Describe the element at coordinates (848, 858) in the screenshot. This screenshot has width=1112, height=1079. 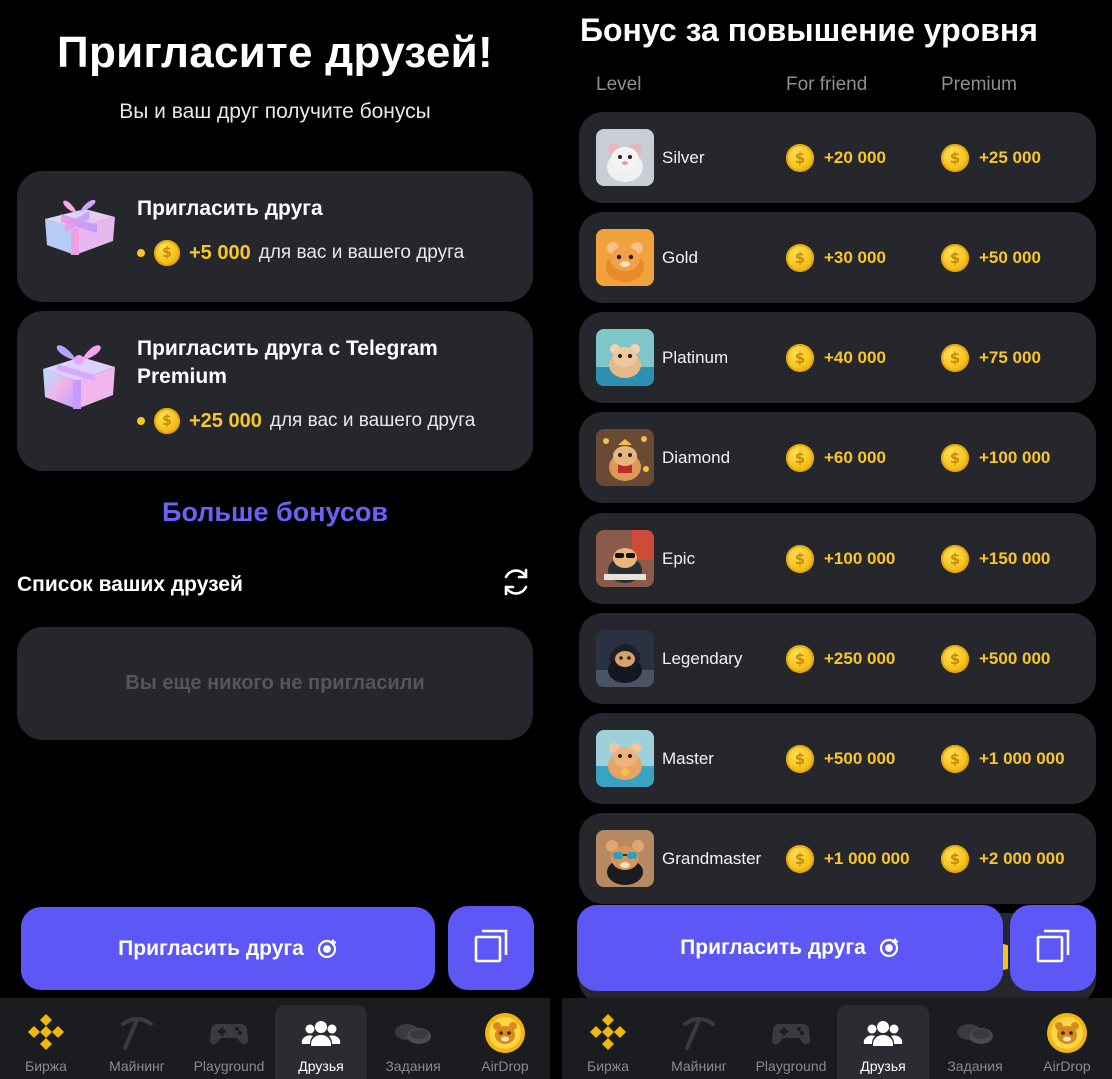
I see `friend-bonus: +1 000 000` at that location.